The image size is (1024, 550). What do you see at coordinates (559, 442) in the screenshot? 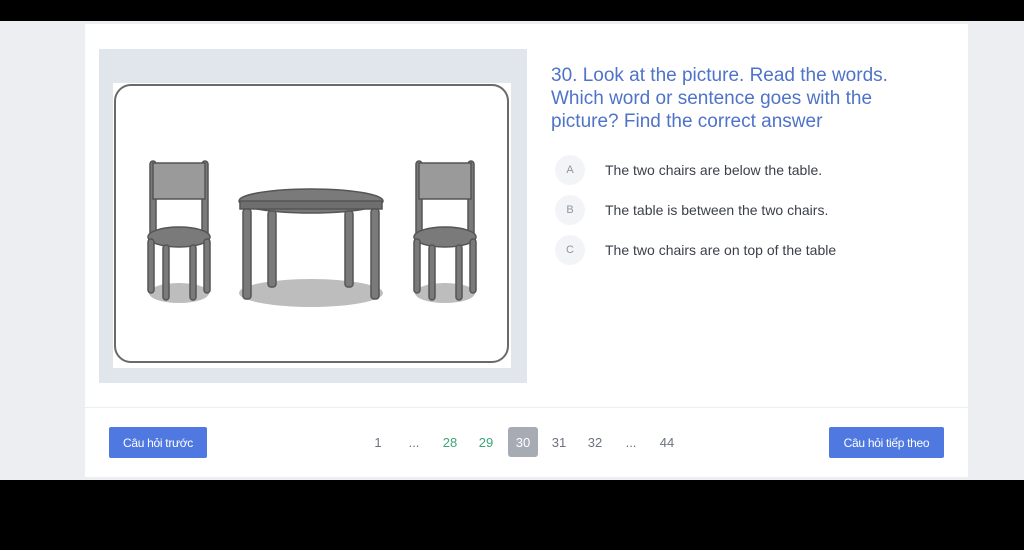
I see `page-31: 31` at bounding box center [559, 442].